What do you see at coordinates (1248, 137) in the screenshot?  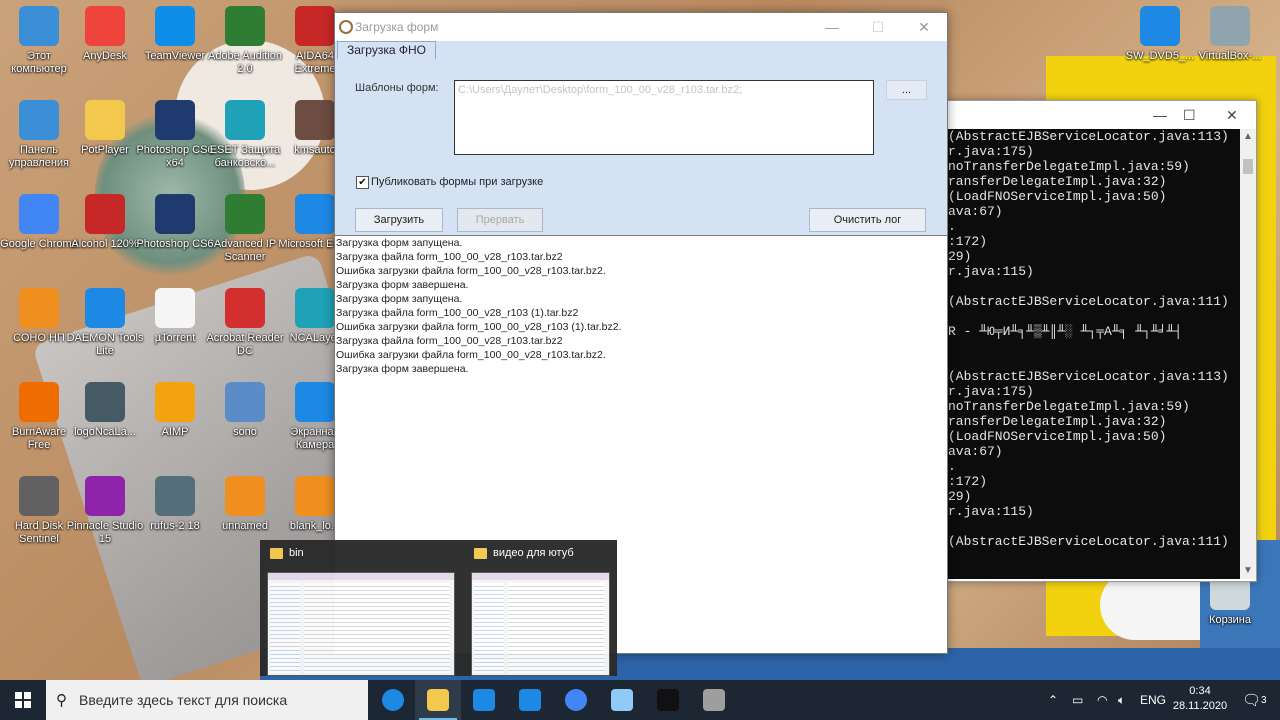 I see `scroll-up-icon: ▲` at bounding box center [1248, 137].